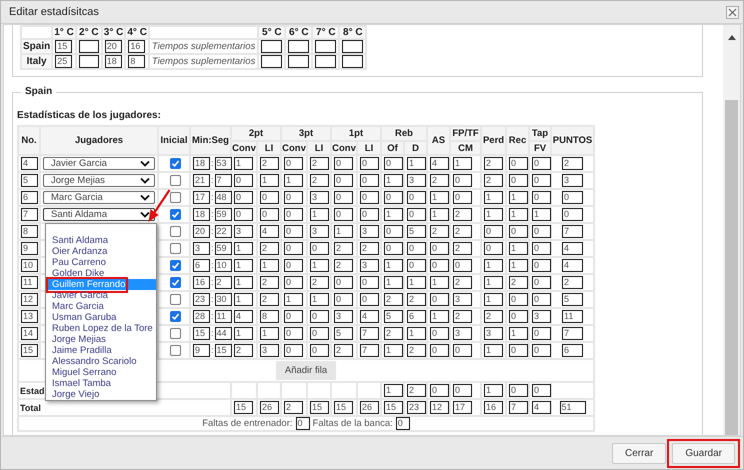 The image size is (744, 470). I want to click on seconds-input: 11, so click(223, 316).